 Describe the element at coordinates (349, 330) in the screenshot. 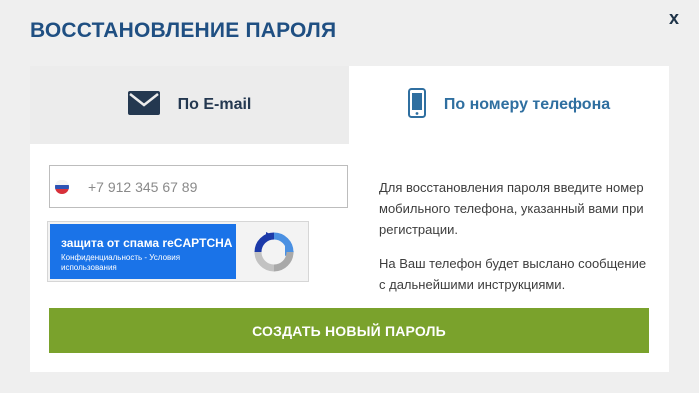

I see `create-password-button: СОЗДАТЬ НОВЫЙ ПАРОЛЬ` at that location.